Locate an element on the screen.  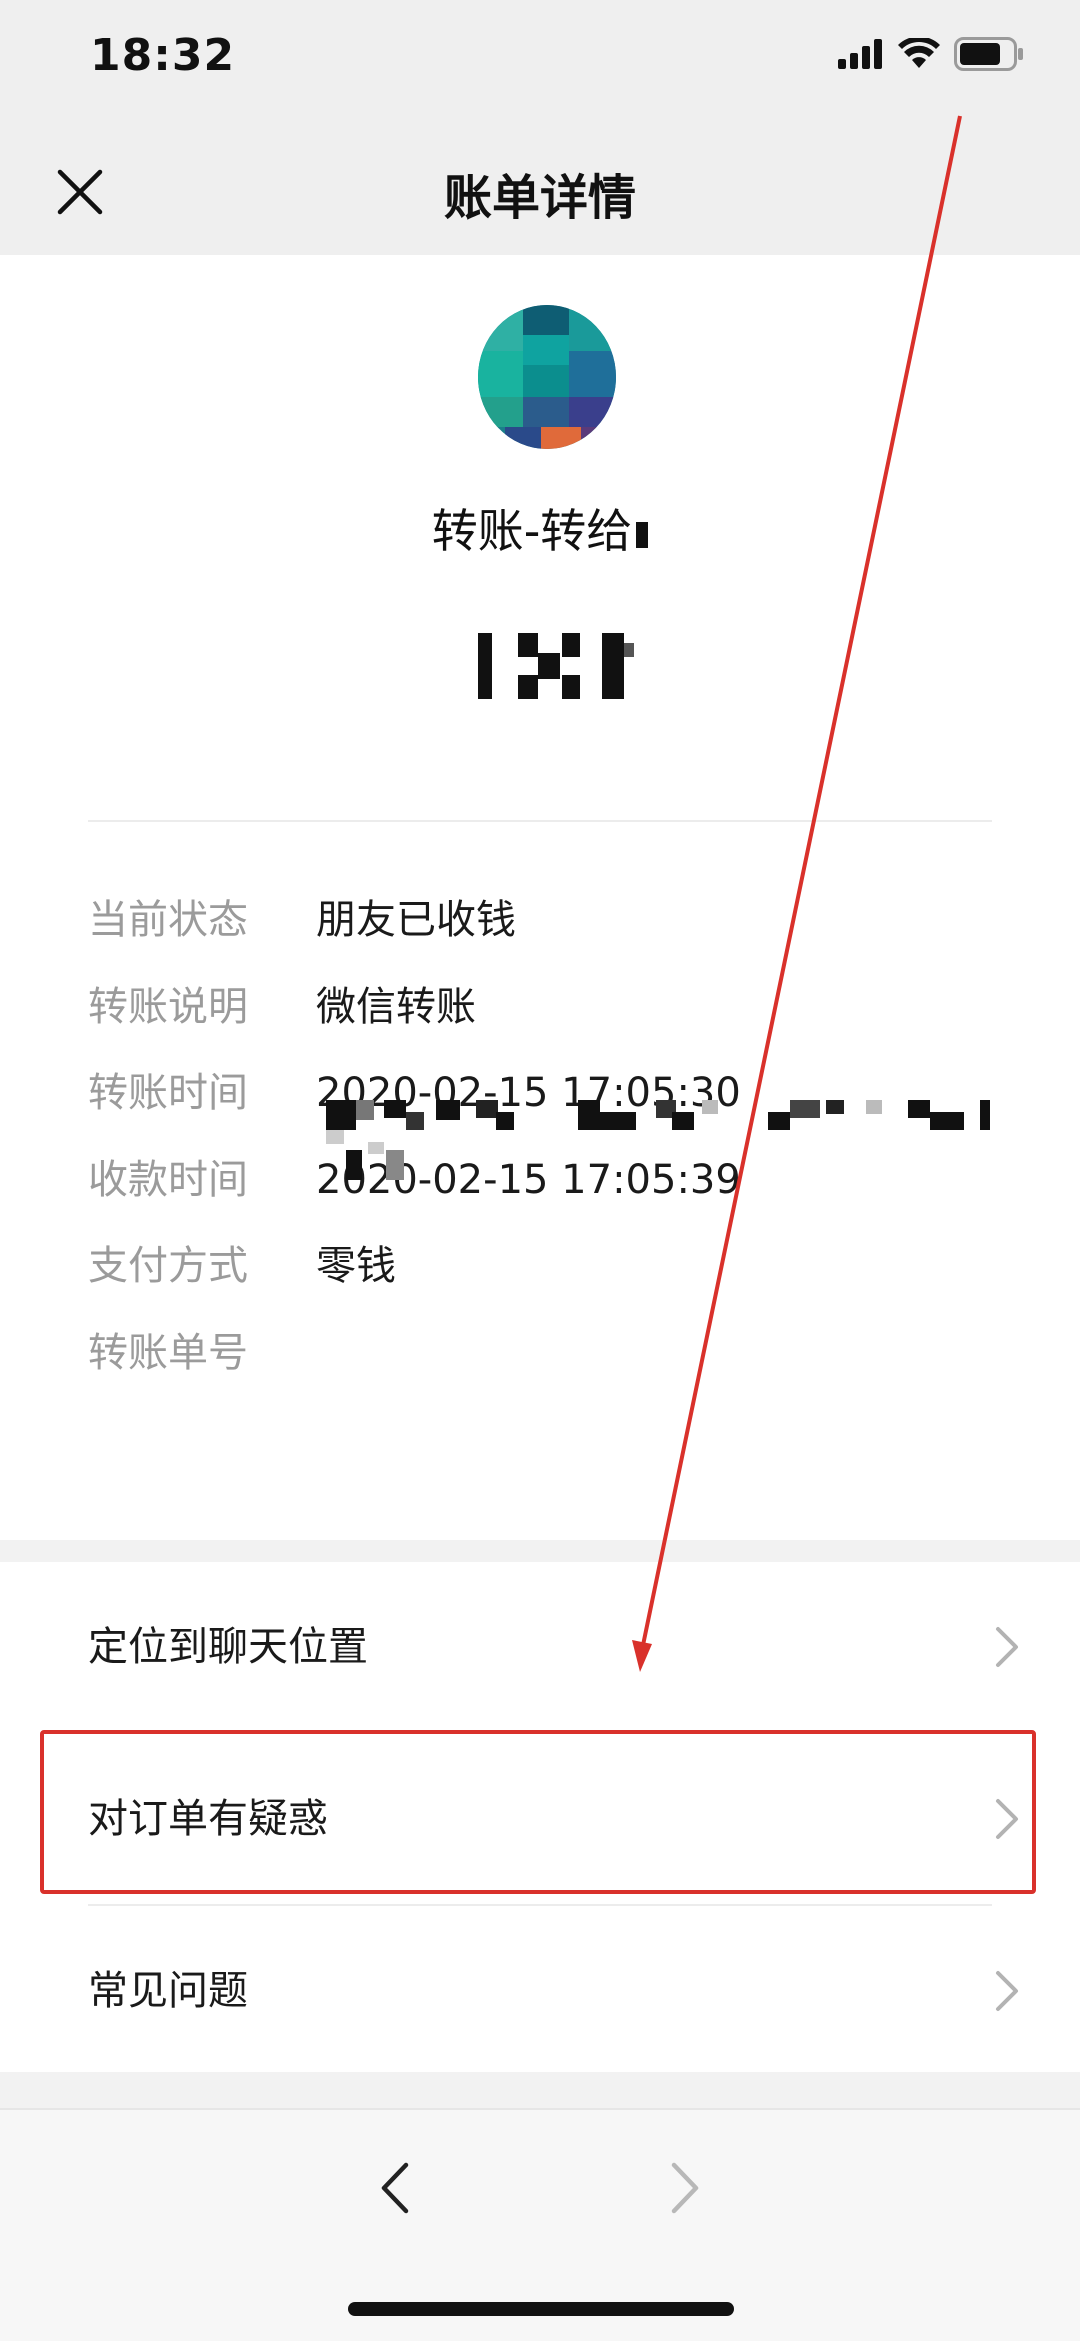
menu-item-locate-chat: 定位到聊天位置 is located at coordinates (540, 1647).